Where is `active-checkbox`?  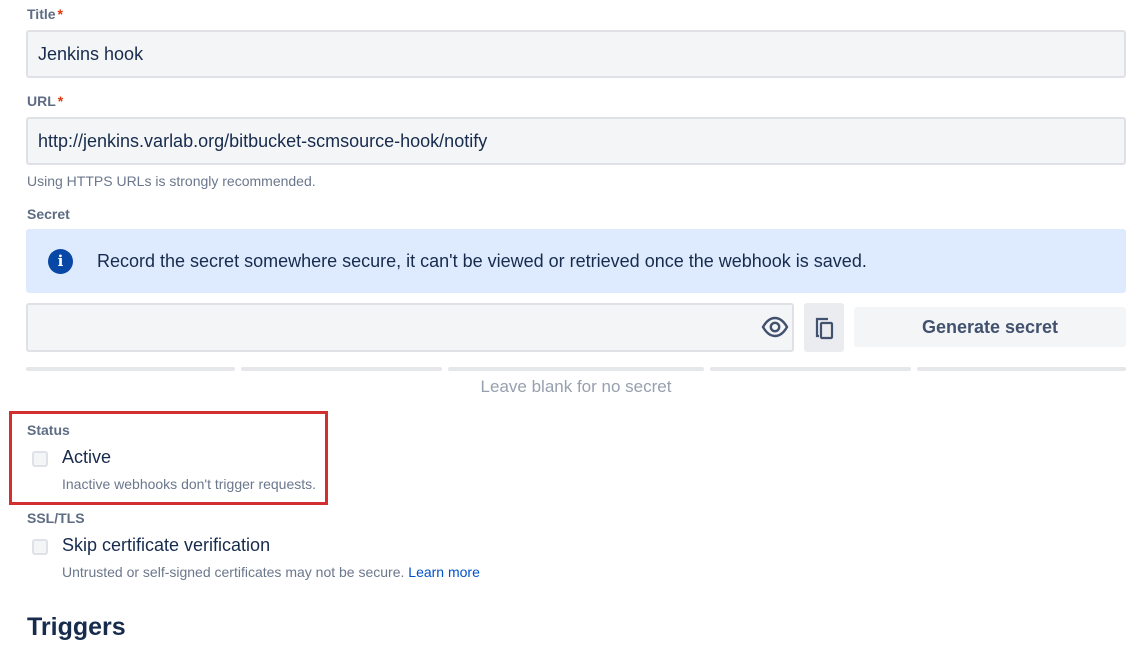
active-checkbox is located at coordinates (40, 459).